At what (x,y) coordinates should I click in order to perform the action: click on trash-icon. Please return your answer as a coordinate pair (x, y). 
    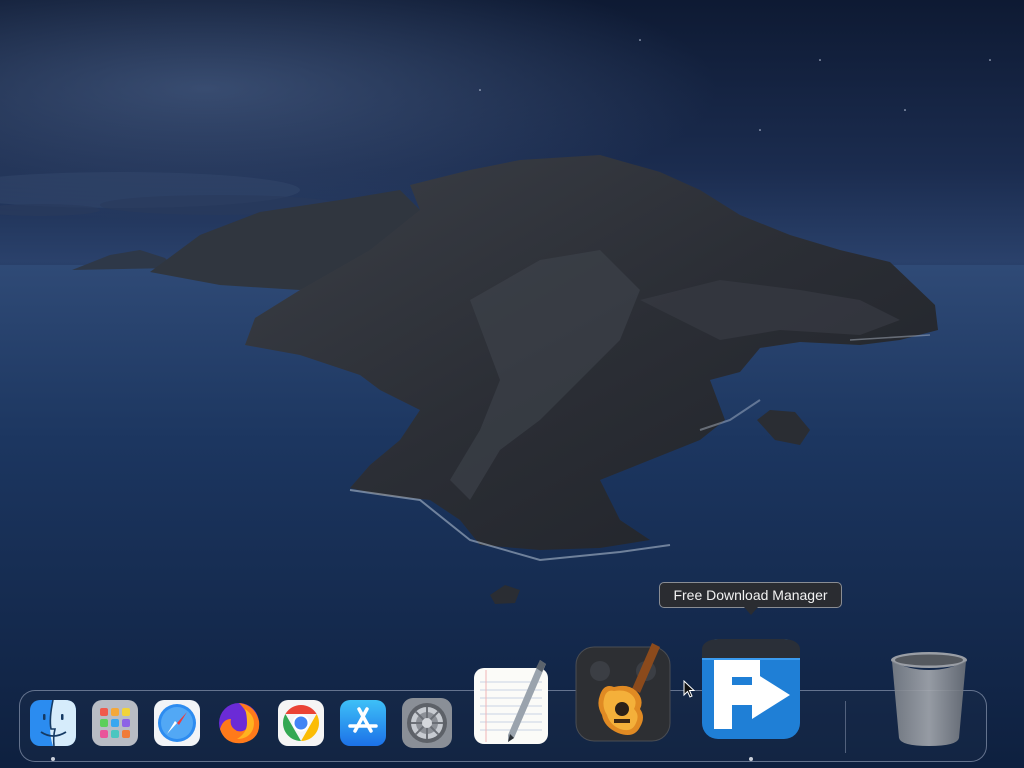
    Looking at the image, I should click on (929, 699).